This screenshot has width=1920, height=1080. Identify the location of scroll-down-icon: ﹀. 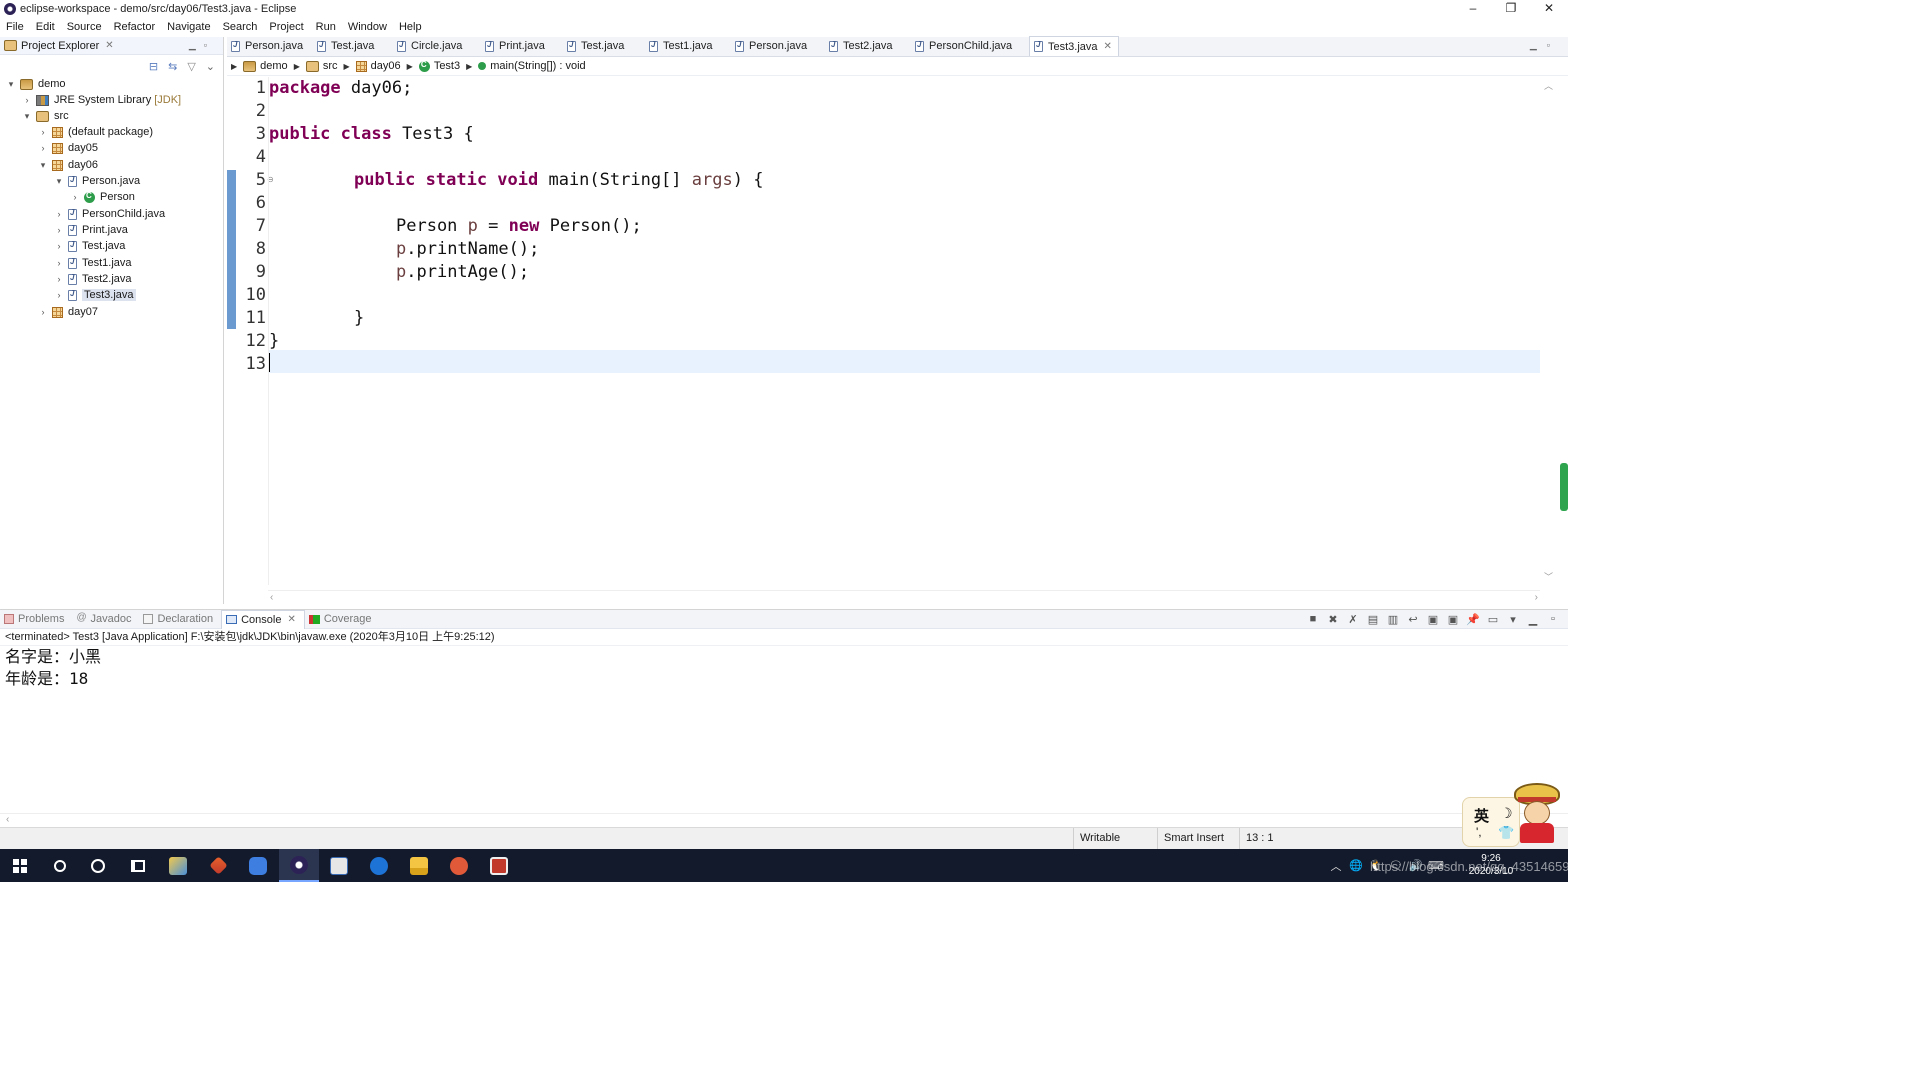
(1548, 576).